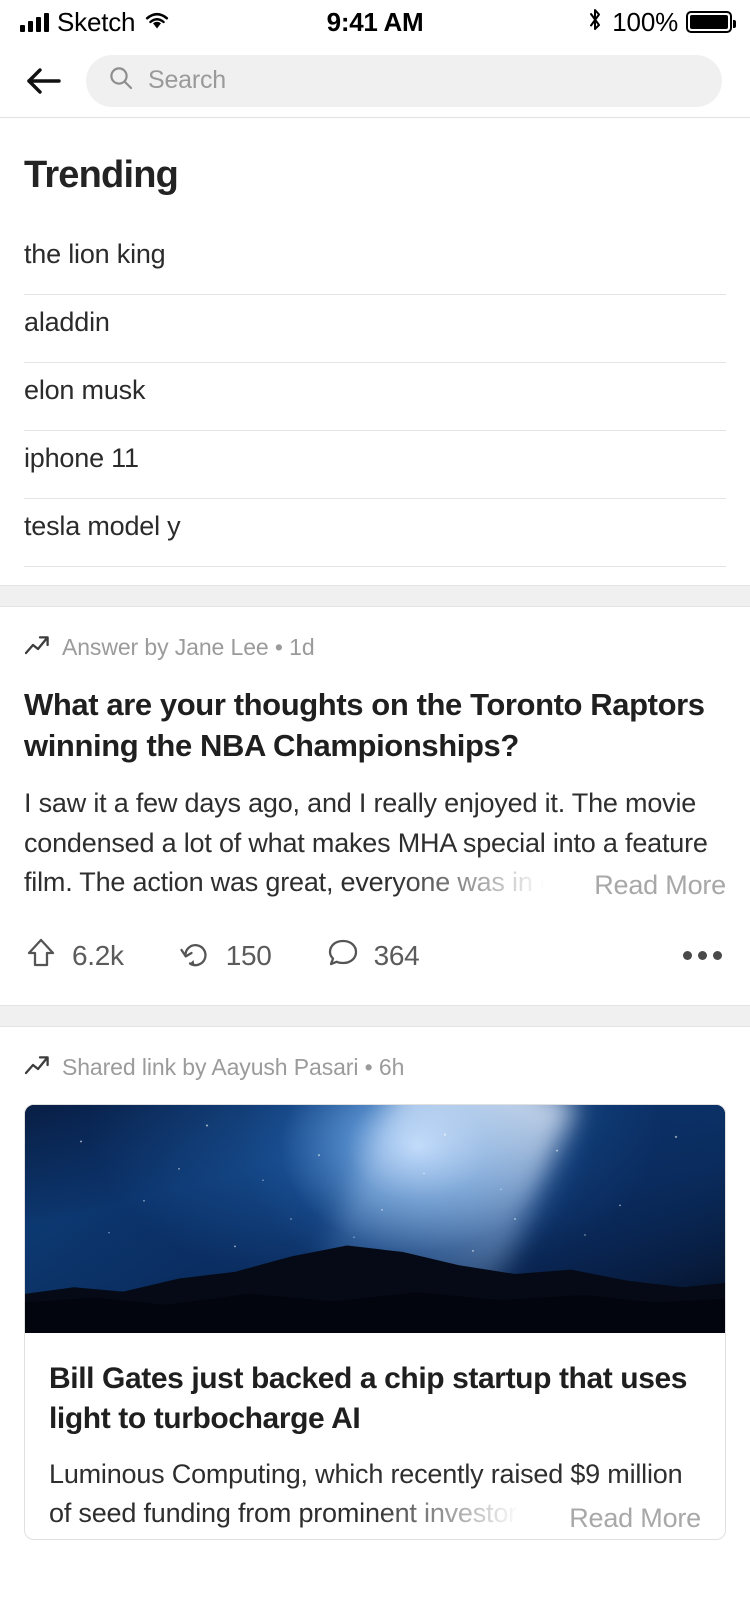  I want to click on trending-item-4: tesla model y, so click(375, 533).